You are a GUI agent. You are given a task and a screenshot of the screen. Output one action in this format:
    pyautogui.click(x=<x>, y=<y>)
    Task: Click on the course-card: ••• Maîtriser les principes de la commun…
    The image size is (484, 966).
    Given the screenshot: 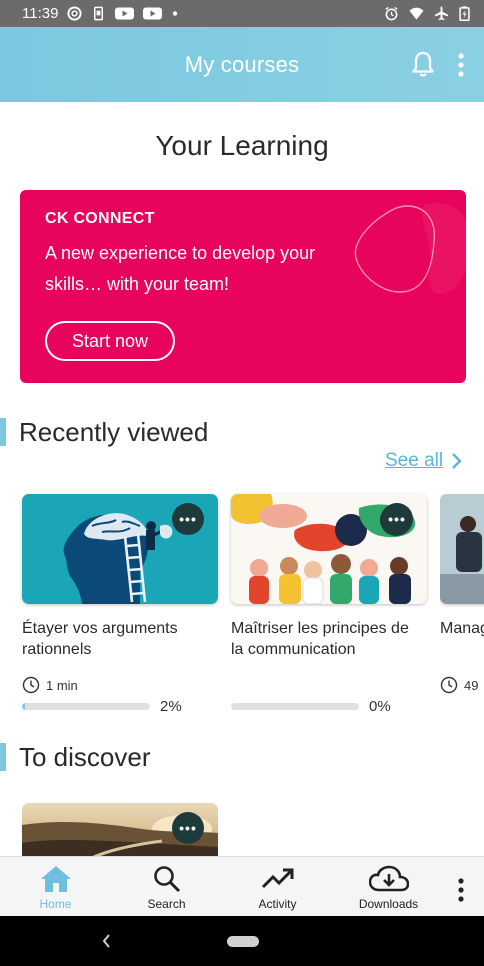 What is the action you would take?
    pyautogui.click(x=329, y=604)
    